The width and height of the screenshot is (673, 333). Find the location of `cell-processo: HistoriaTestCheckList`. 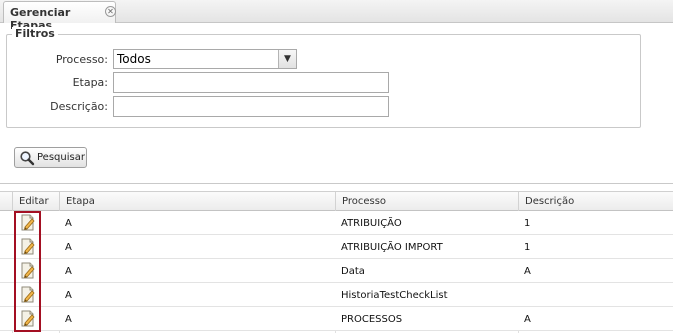

cell-processo: HistoriaTestCheckList is located at coordinates (394, 295).